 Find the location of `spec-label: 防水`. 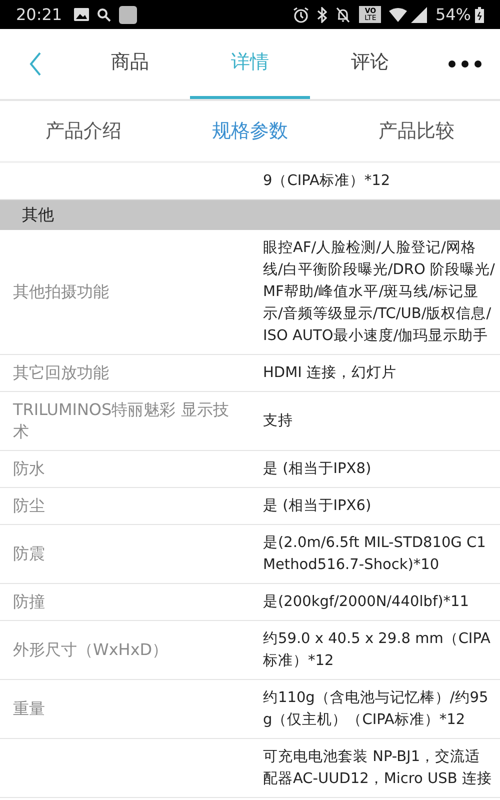

spec-label: 防水 is located at coordinates (29, 469).